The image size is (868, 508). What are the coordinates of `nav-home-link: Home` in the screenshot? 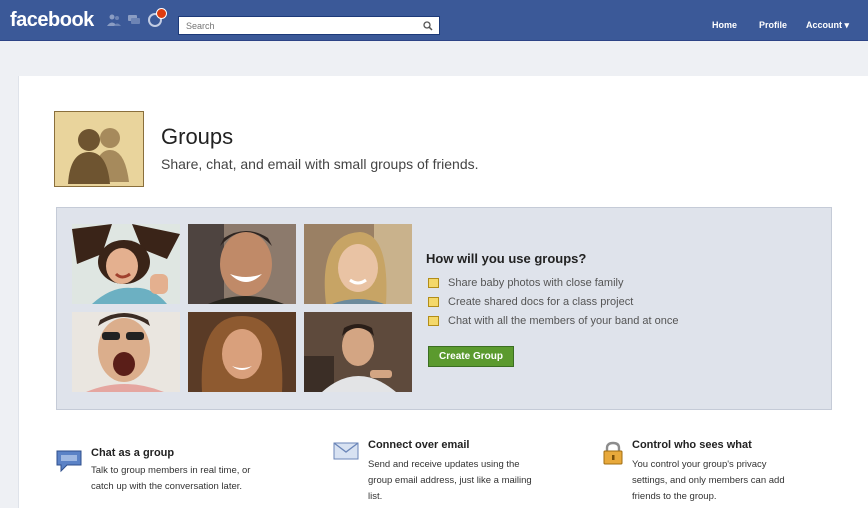 It's located at (724, 25).